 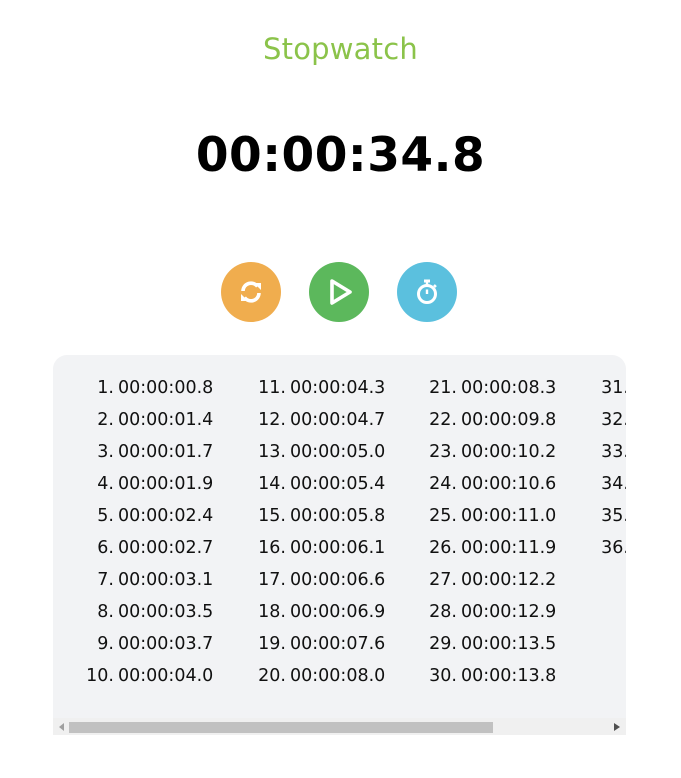 What do you see at coordinates (338, 388) in the screenshot?
I see `lap-time: 00:00:04.3` at bounding box center [338, 388].